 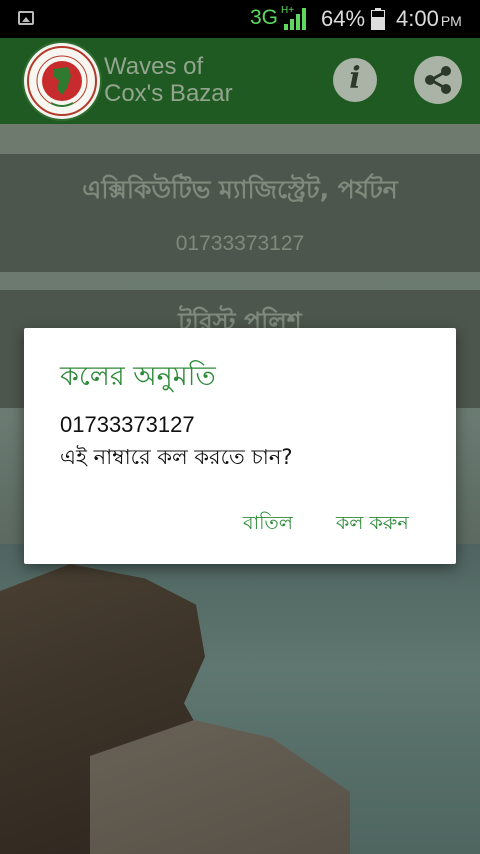 What do you see at coordinates (429, 18) in the screenshot?
I see `clock: 4:00 PM` at bounding box center [429, 18].